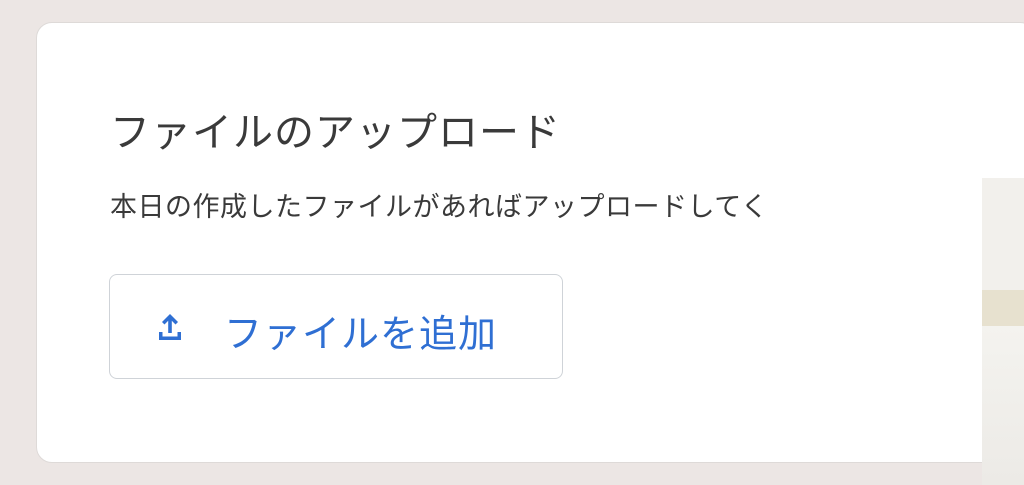  Describe the element at coordinates (335, 133) in the screenshot. I see `upload-card-title: ファイルのアップロード` at that location.